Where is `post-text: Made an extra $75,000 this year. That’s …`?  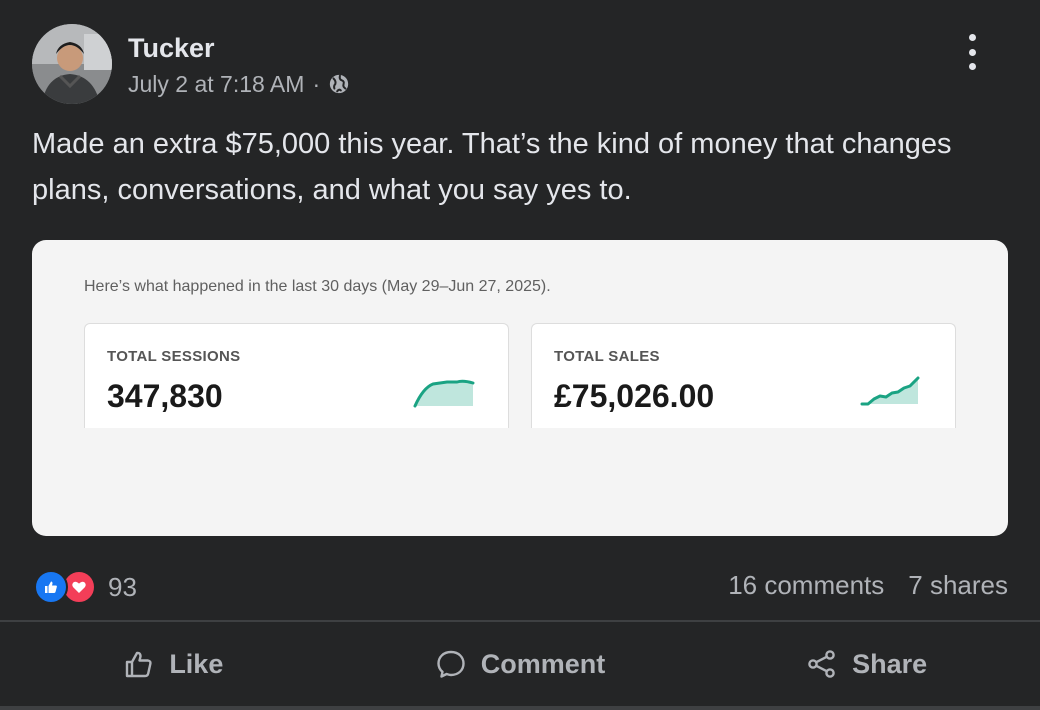
post-text: Made an extra $75,000 this year. That’s … is located at coordinates (492, 167).